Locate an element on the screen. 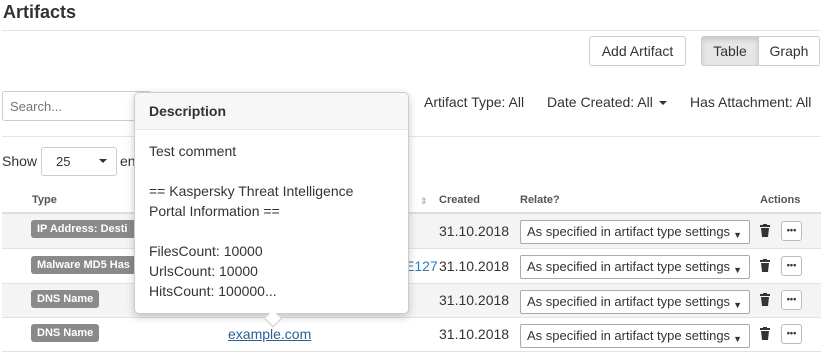 The height and width of the screenshot is (352, 823). popover-line: FilesCount: 10000 is located at coordinates (206, 251).